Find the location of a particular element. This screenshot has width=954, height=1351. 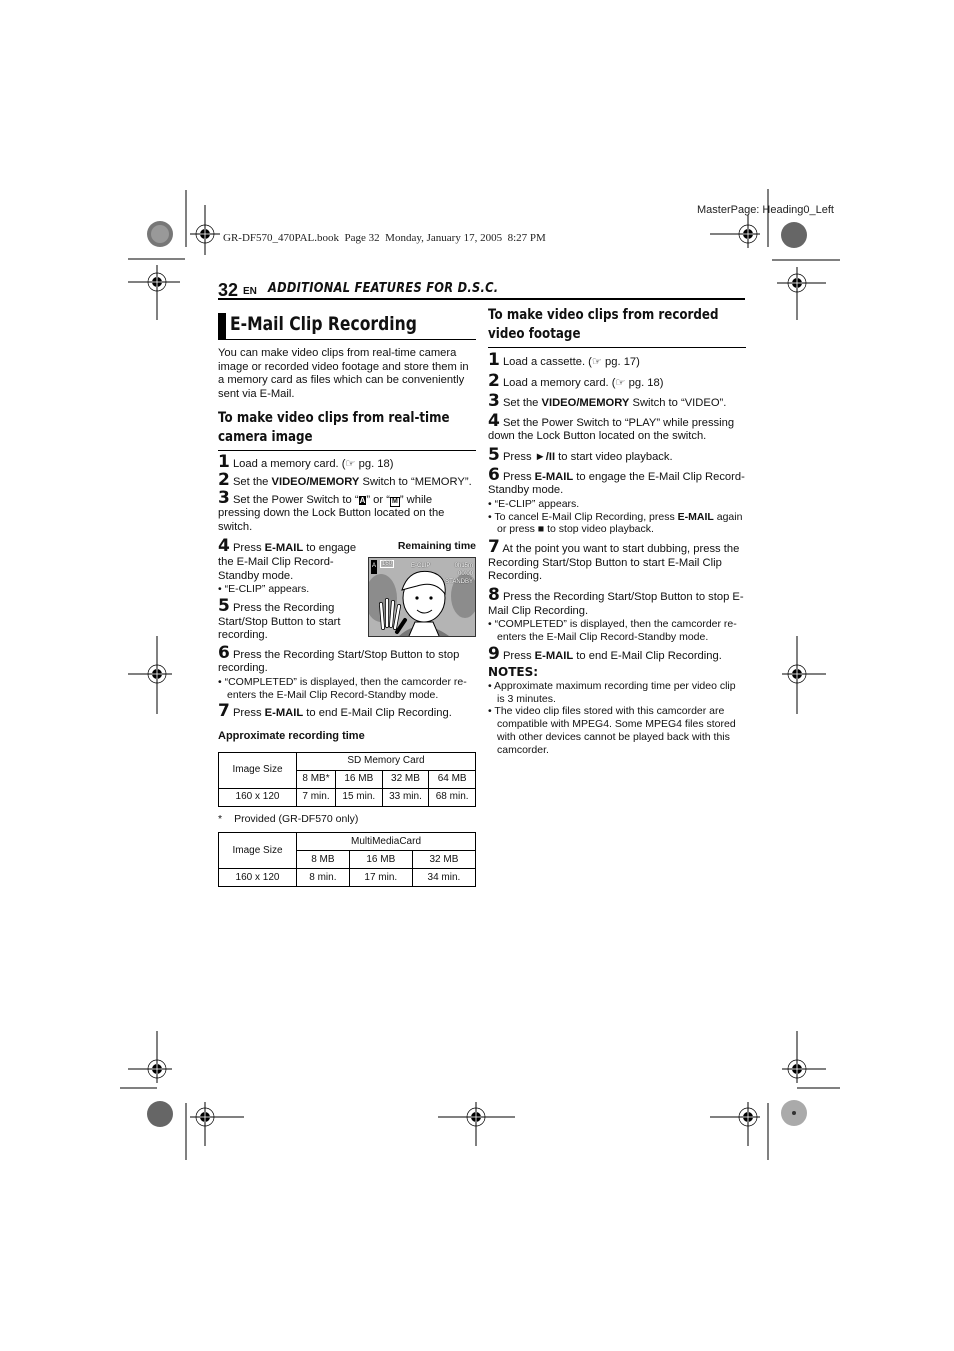

table-cell: 34 min. is located at coordinates (444, 878).